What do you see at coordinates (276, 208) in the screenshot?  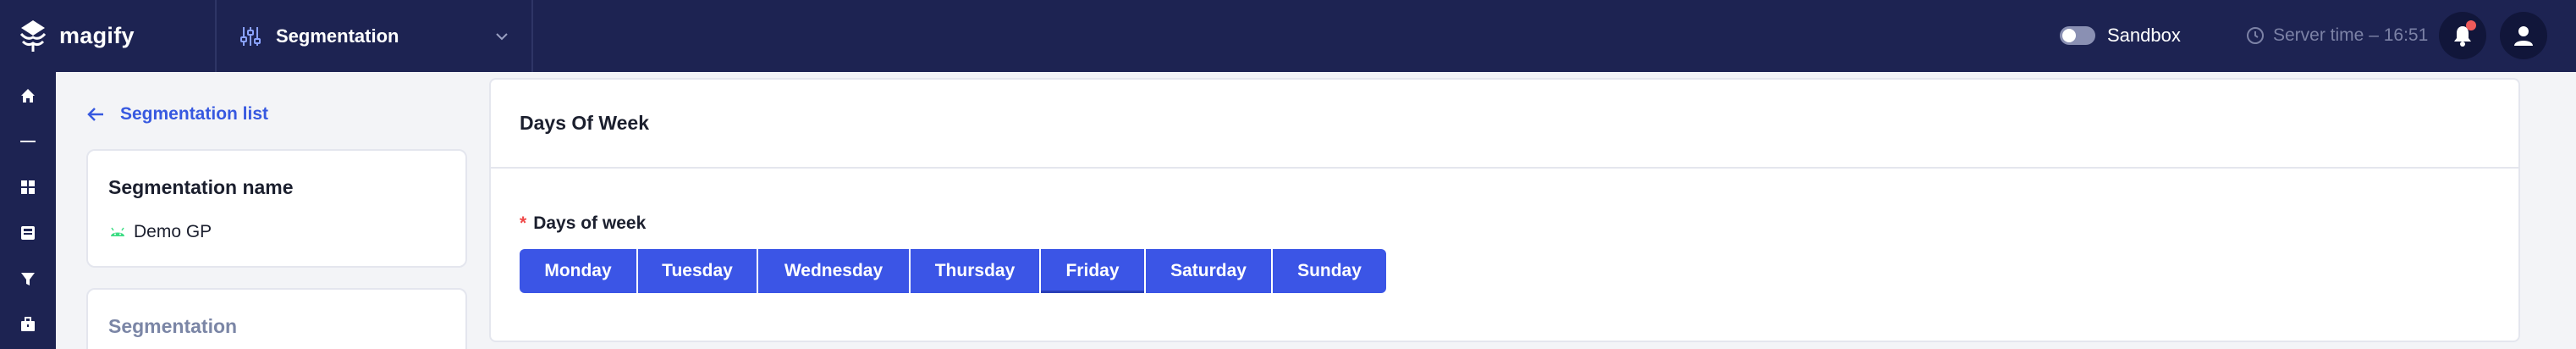 I see `segmentation-name-card: Segmentation name Demo GP` at bounding box center [276, 208].